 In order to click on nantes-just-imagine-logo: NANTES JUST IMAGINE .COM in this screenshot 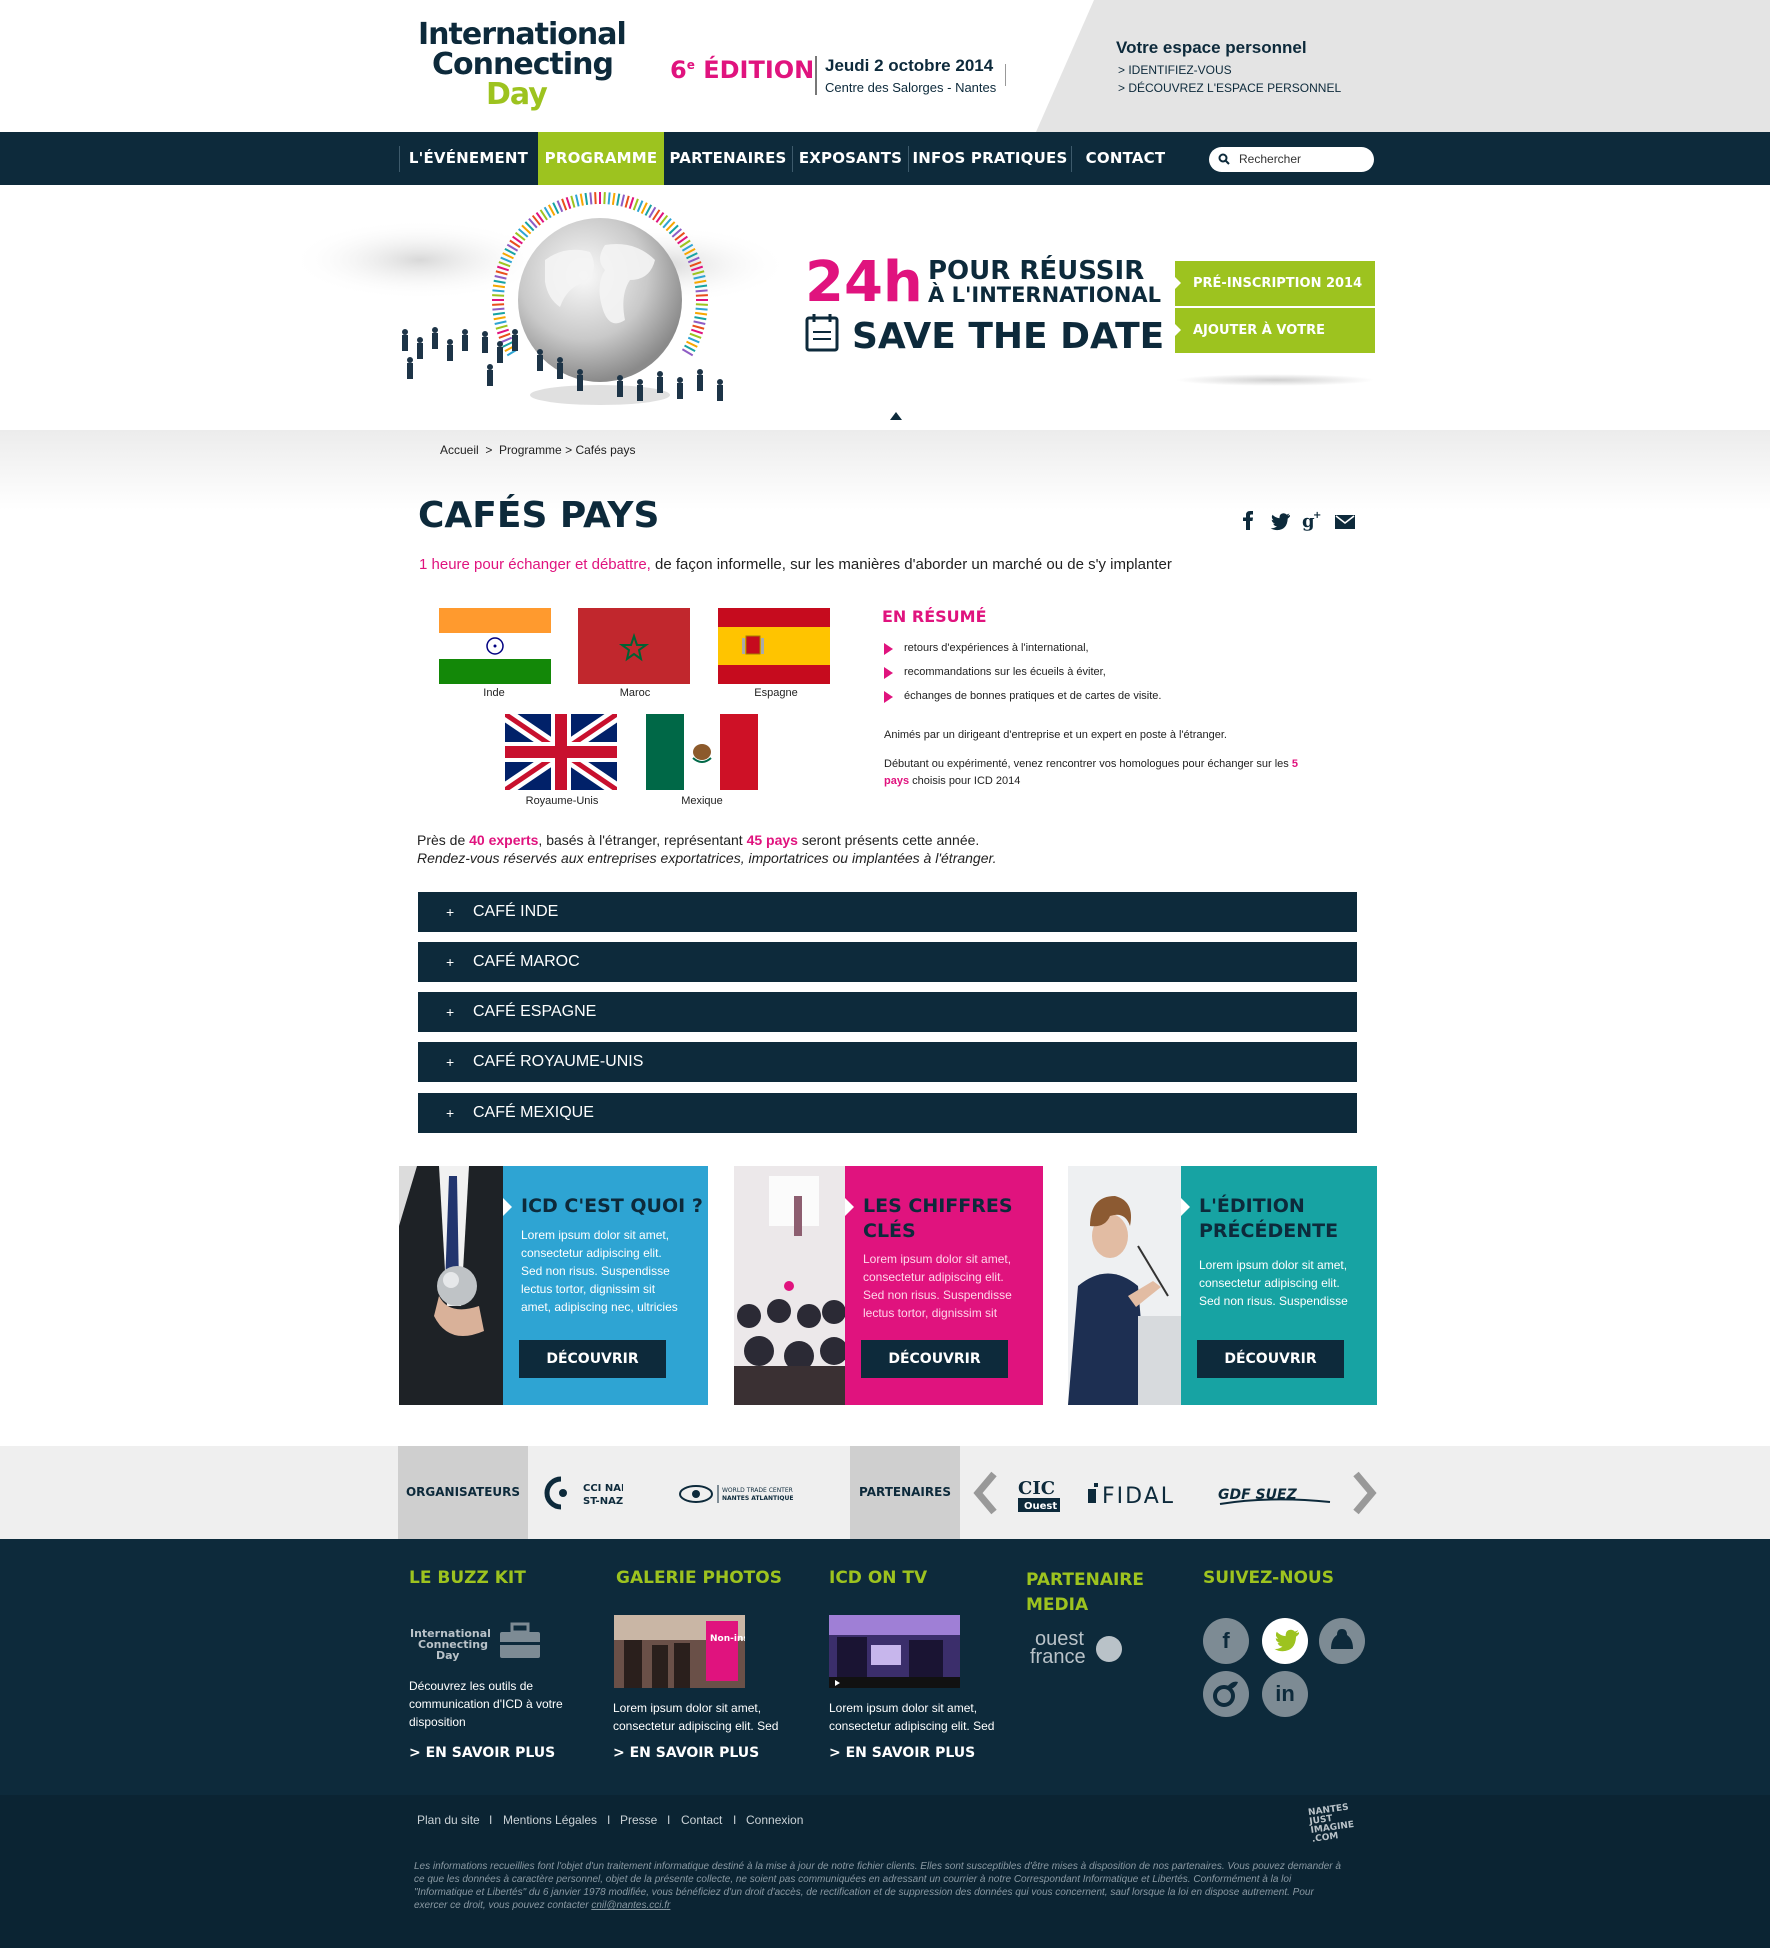, I will do `click(1332, 1824)`.